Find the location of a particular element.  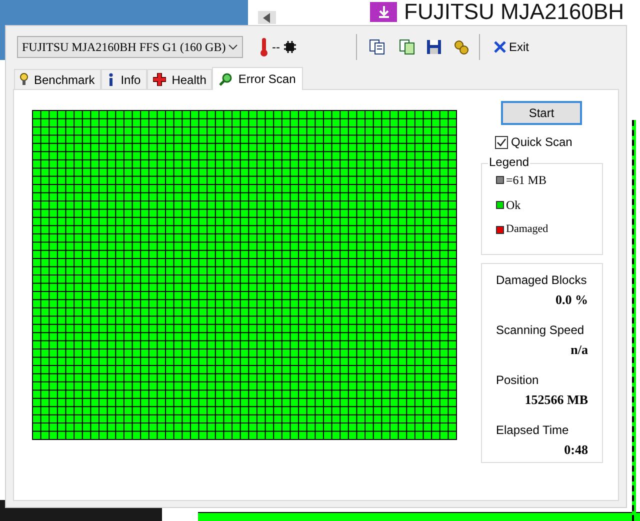

legend-label: =61 MB is located at coordinates (526, 180).